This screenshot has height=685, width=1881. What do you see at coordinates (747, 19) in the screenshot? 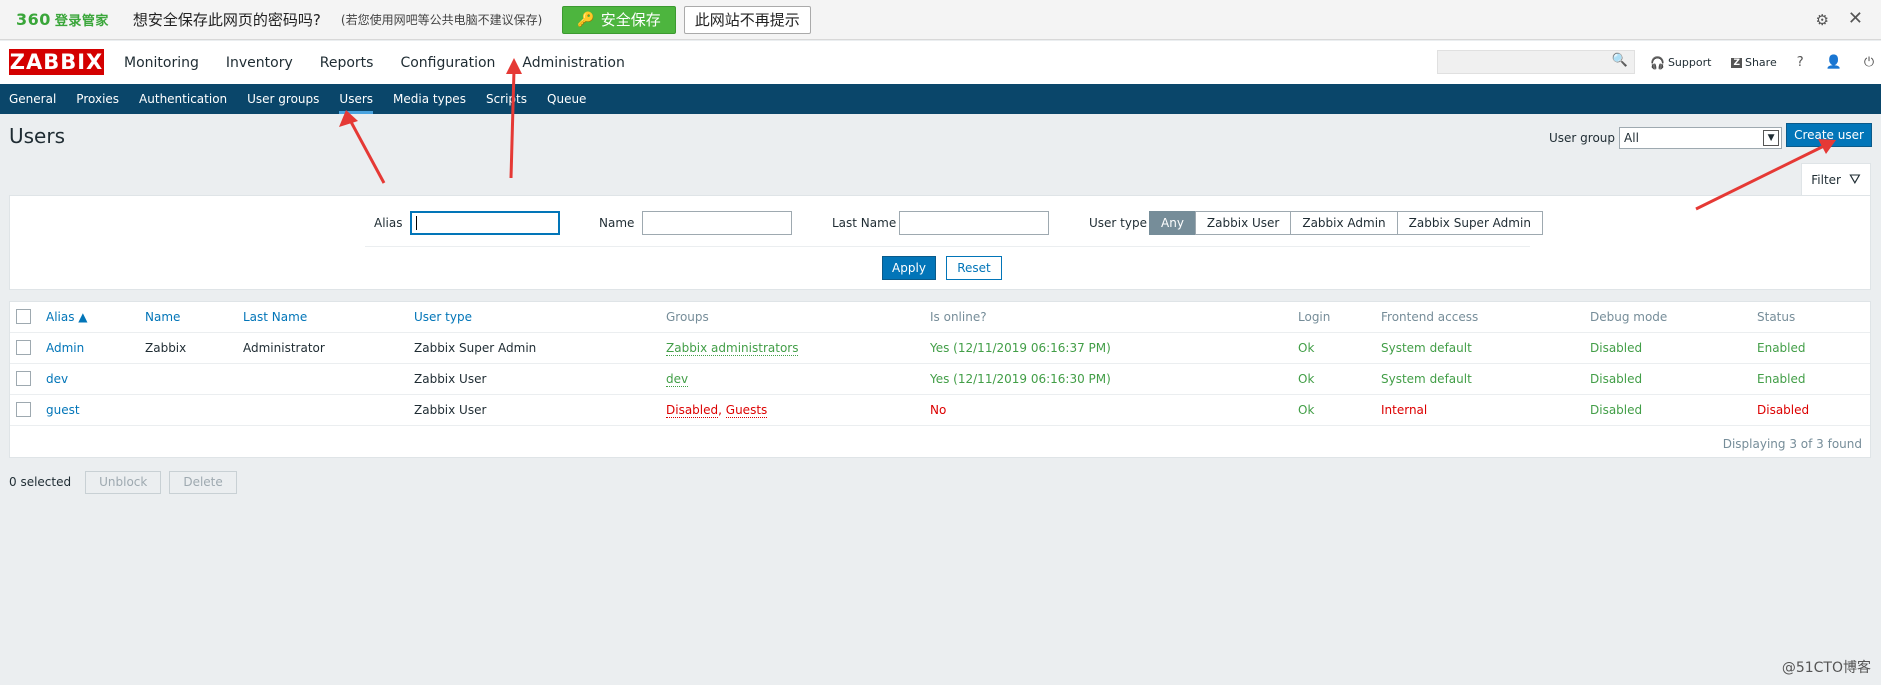
I see `never-prompt-button: 此网站不再提示` at bounding box center [747, 19].